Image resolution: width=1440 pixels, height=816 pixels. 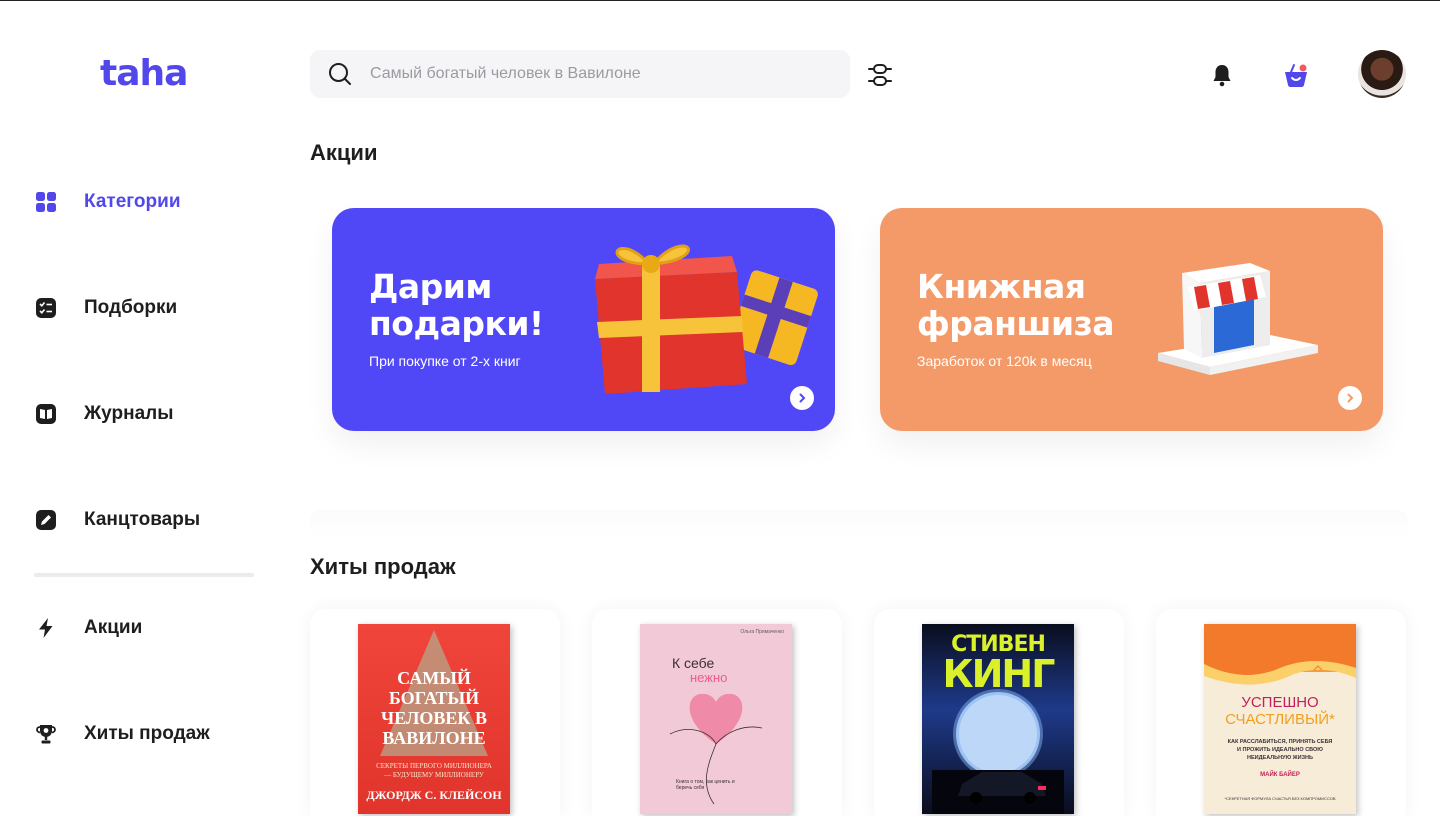 What do you see at coordinates (383, 566) in the screenshot?
I see `bestsellers-title: Хиты продаж` at bounding box center [383, 566].